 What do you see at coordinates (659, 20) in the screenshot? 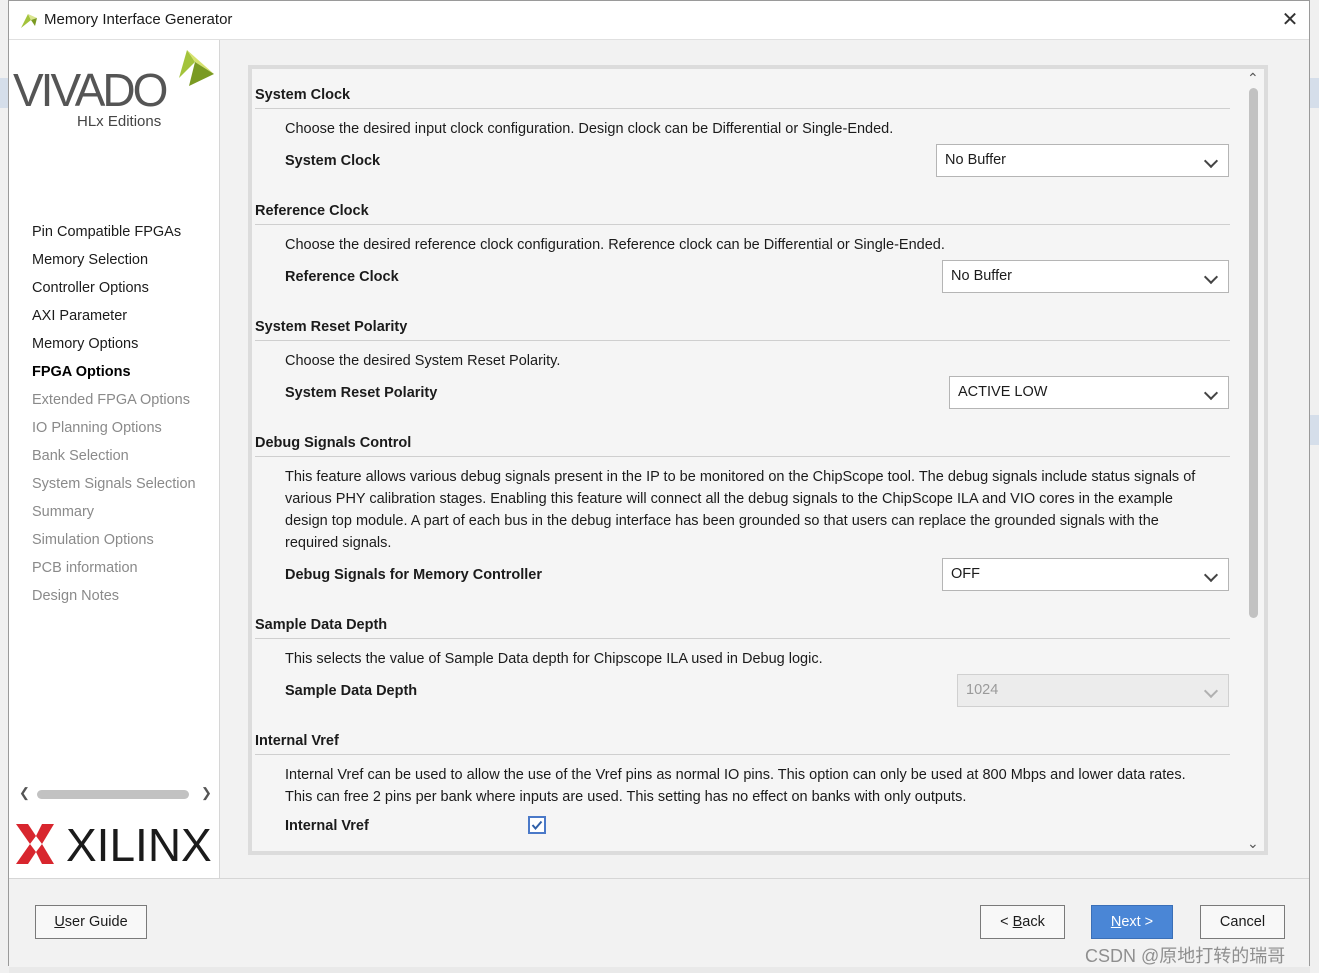
I see `title-bar: Memory Interface Generator ✕` at bounding box center [659, 20].